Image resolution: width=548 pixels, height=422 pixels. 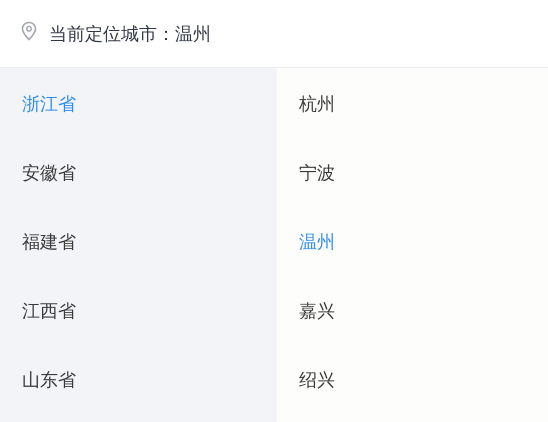 What do you see at coordinates (138, 172) in the screenshot?
I see `province-item: 安徽省` at bounding box center [138, 172].